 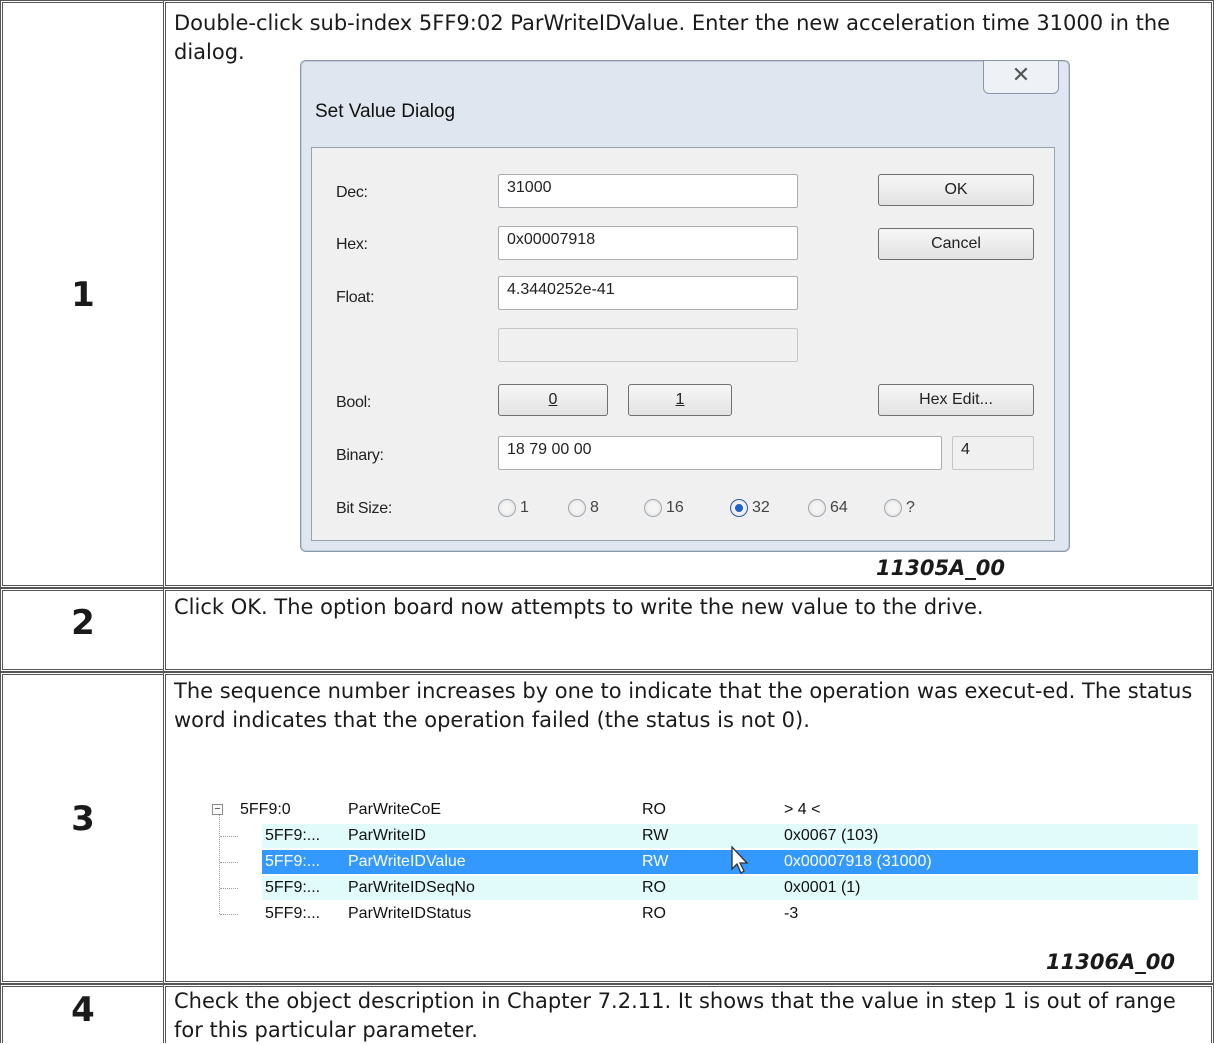 I want to click on tree-value: -3, so click(x=791, y=913).